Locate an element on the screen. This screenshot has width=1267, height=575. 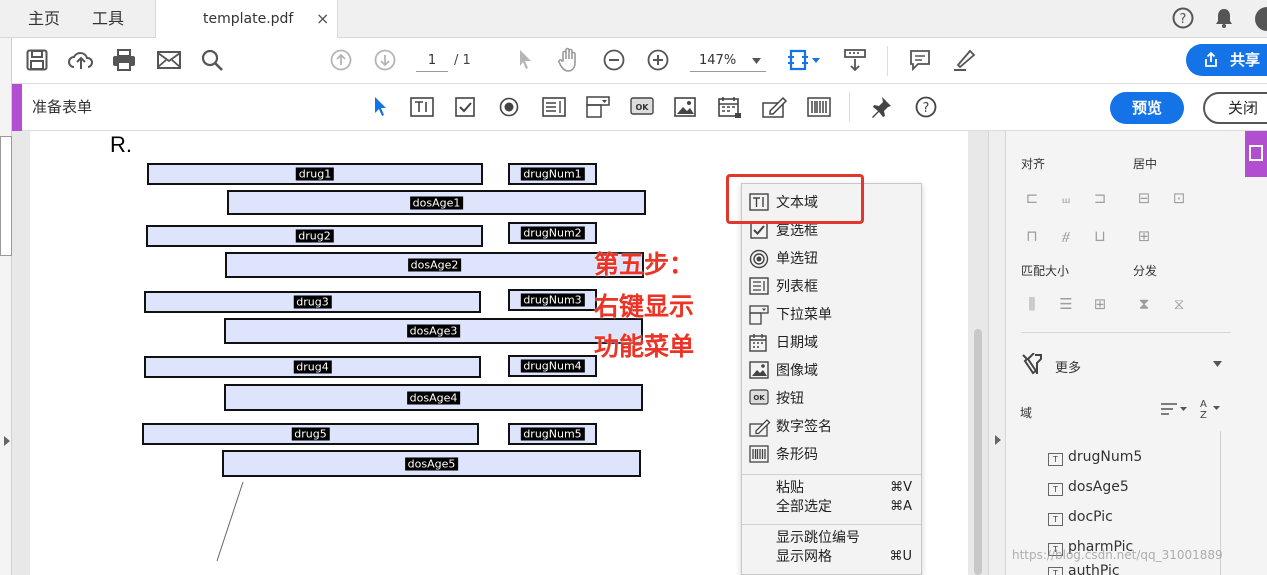
form-help-icon: ? is located at coordinates (926, 107).